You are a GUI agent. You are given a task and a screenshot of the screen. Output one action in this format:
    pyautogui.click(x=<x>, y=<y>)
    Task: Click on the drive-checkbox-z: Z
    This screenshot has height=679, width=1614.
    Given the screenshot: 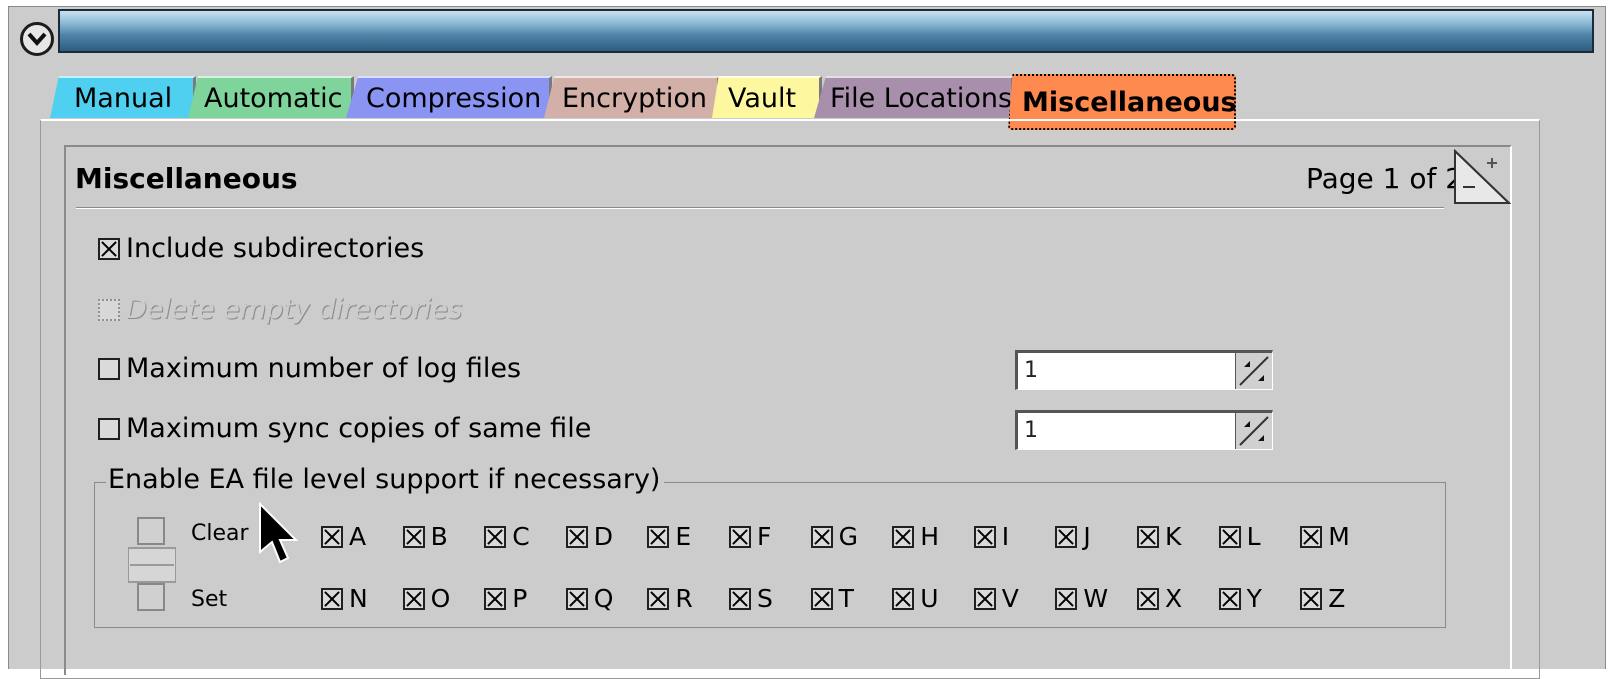 What is the action you would take?
    pyautogui.click(x=1322, y=598)
    